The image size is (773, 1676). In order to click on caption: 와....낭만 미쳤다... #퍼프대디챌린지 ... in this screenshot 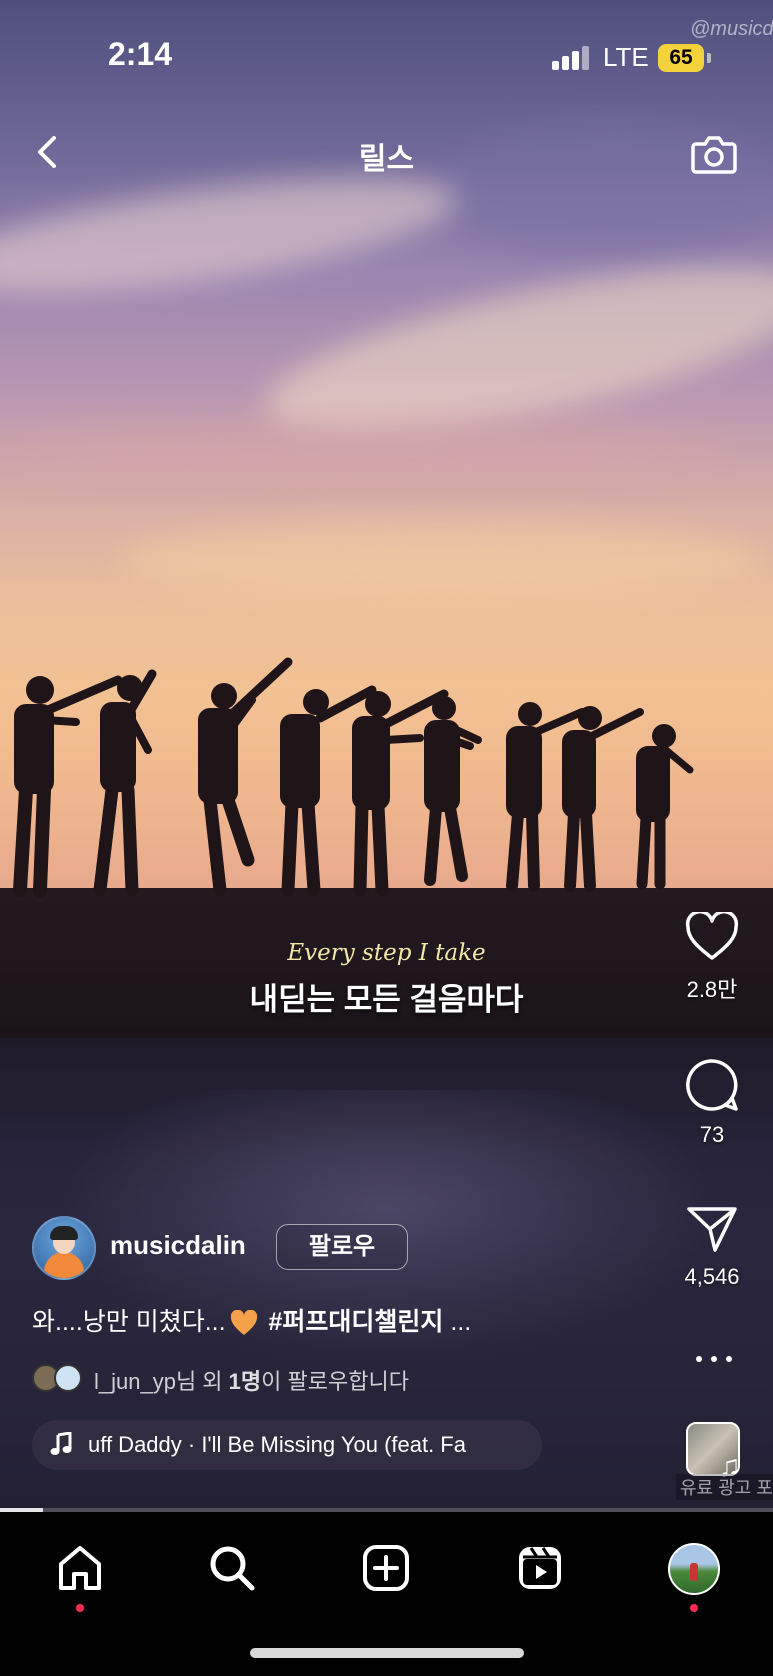, I will do `click(251, 1320)`.